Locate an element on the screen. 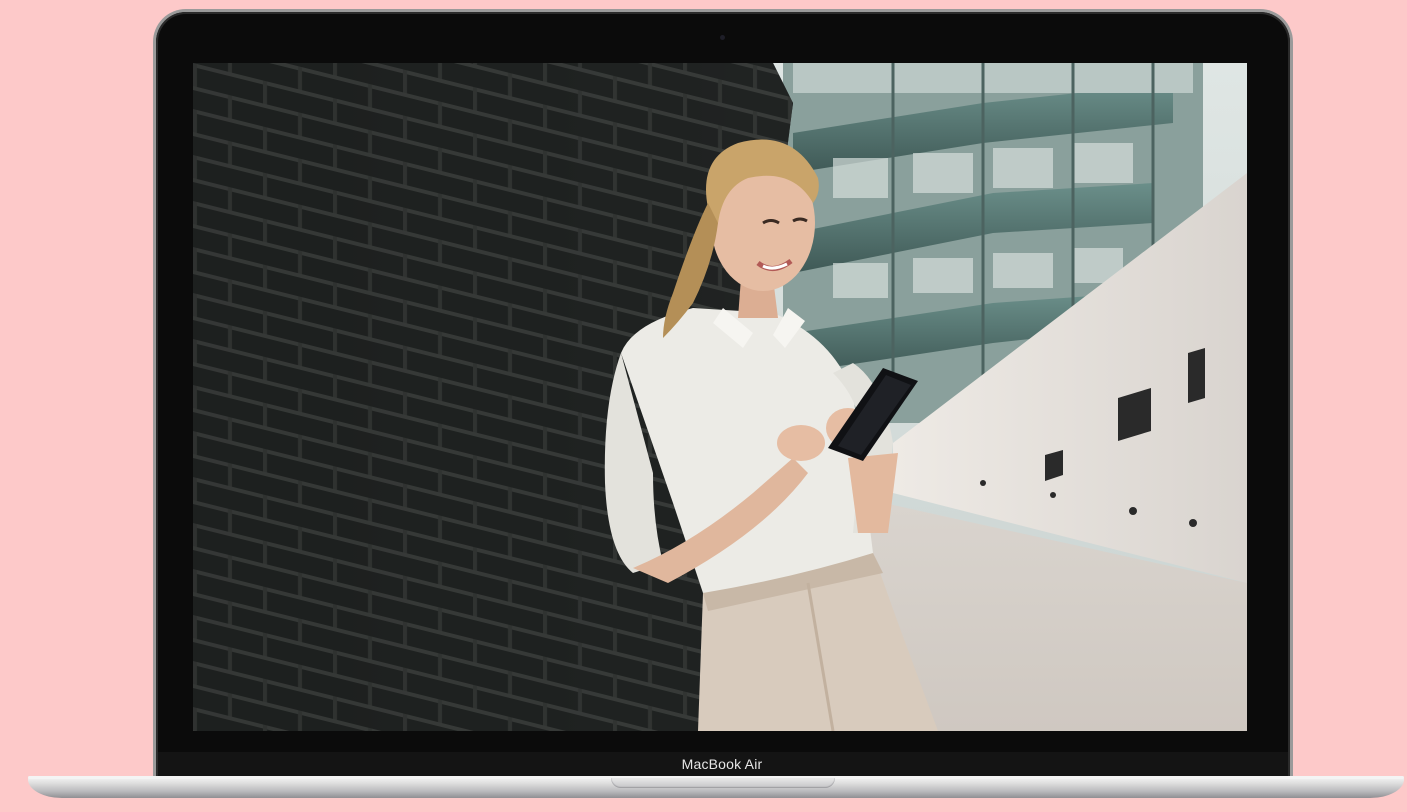 This screenshot has width=1407, height=812. camera-icon is located at coordinates (722, 37).